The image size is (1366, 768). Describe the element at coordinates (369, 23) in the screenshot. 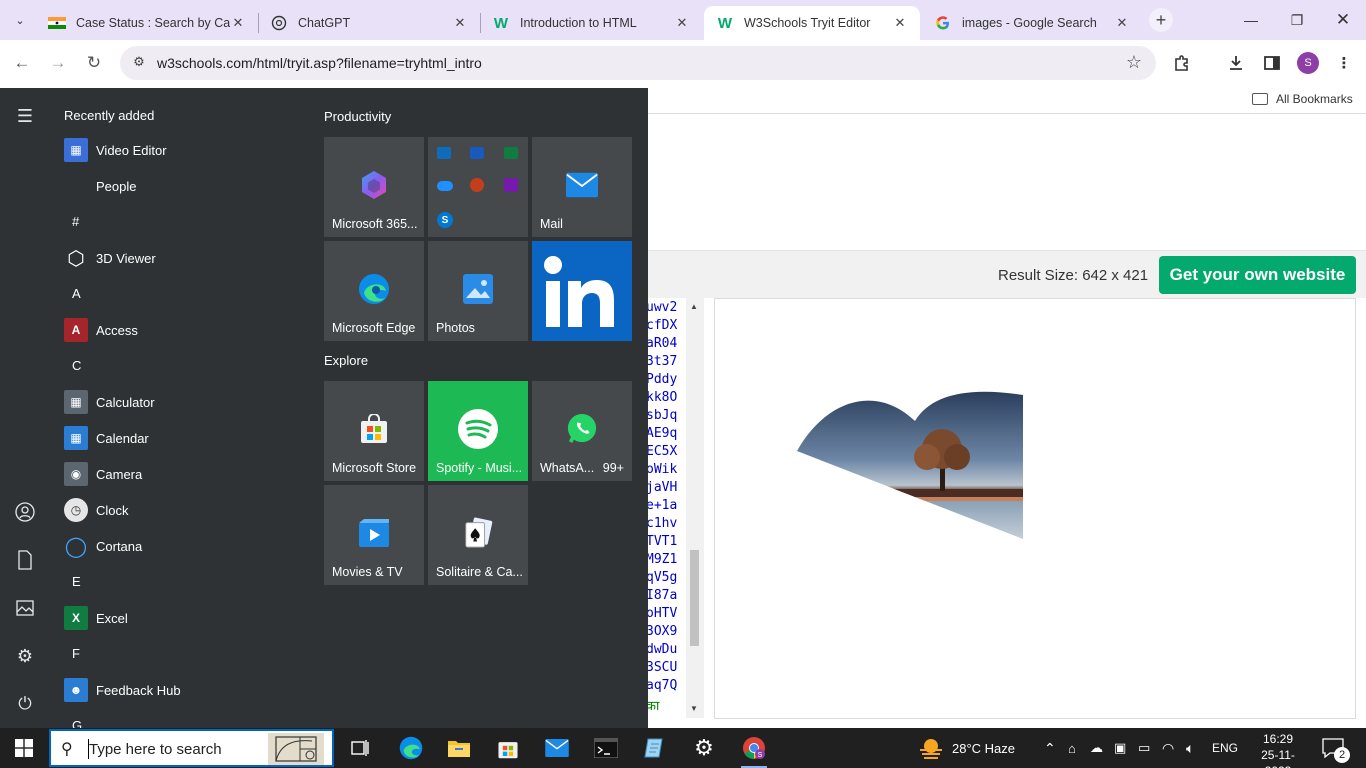

I see `tab-chatgpt: ChatGPT ✕` at that location.